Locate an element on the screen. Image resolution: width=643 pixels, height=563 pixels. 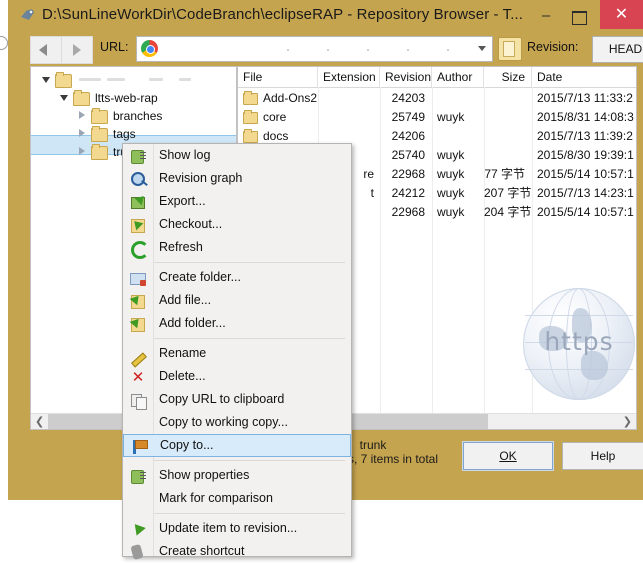
cell-date: 2015/7/13 14:23:1 is located at coordinates (585, 193).